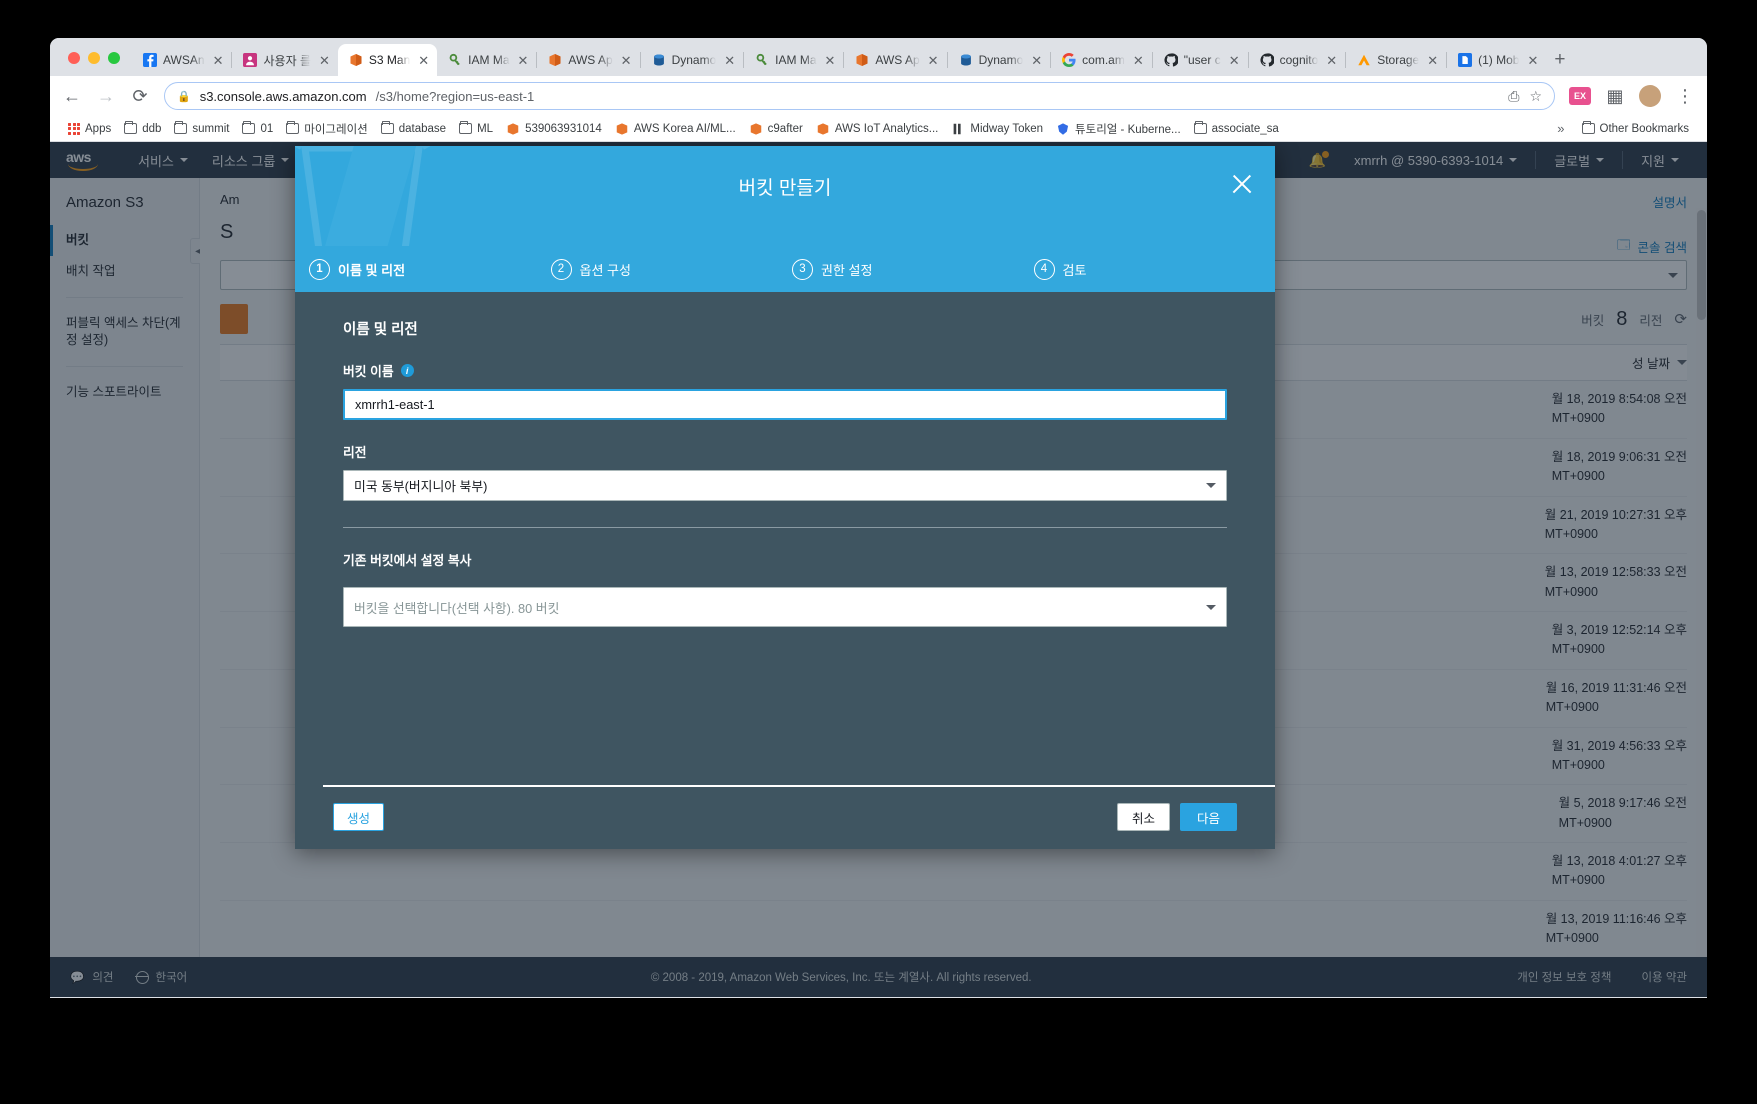 This screenshot has width=1757, height=1104. Describe the element at coordinates (1101, 60) in the screenshot. I see `browser-tab: com.am ✕` at that location.